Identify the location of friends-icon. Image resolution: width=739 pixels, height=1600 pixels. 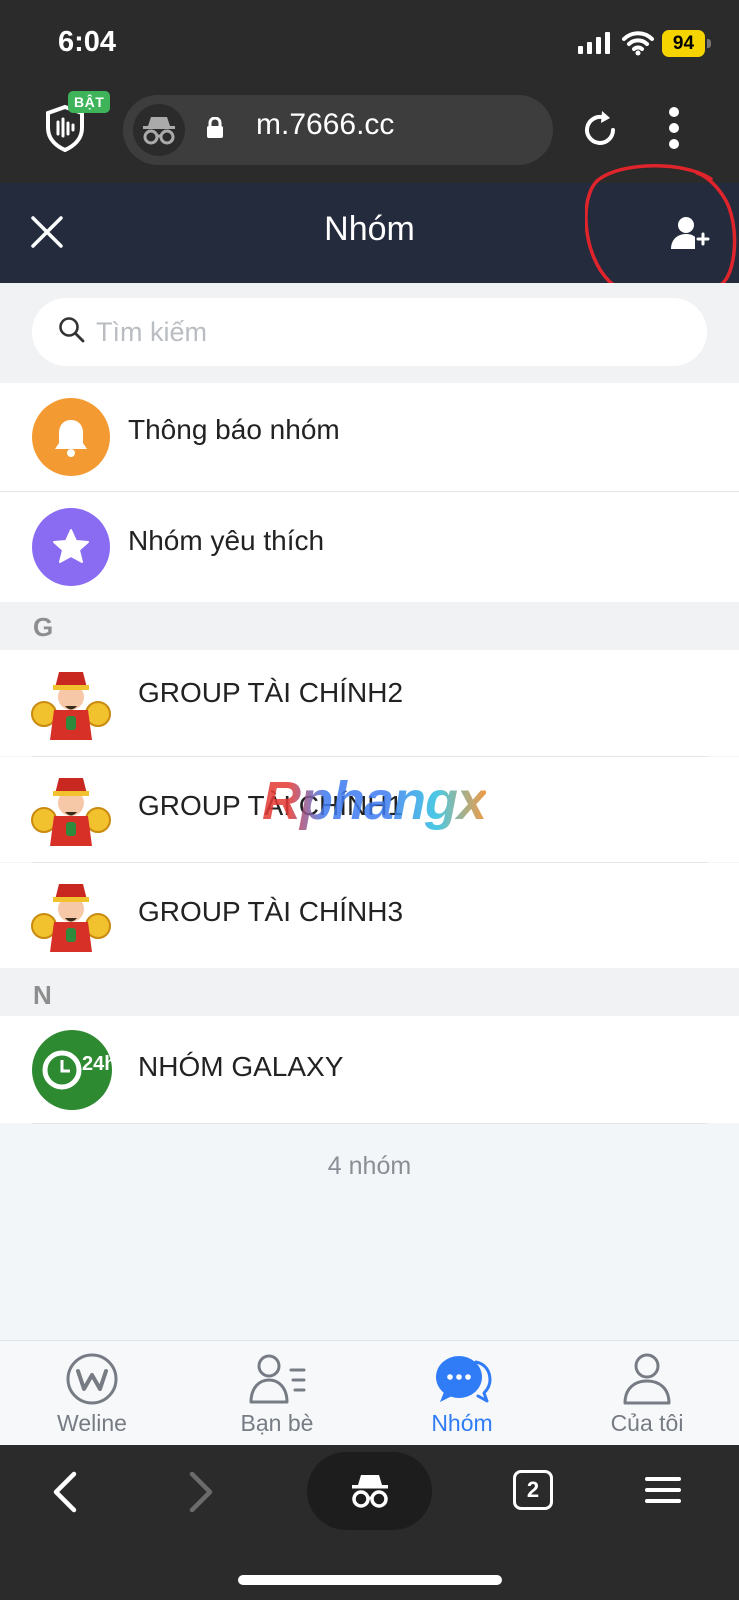
(277, 1379).